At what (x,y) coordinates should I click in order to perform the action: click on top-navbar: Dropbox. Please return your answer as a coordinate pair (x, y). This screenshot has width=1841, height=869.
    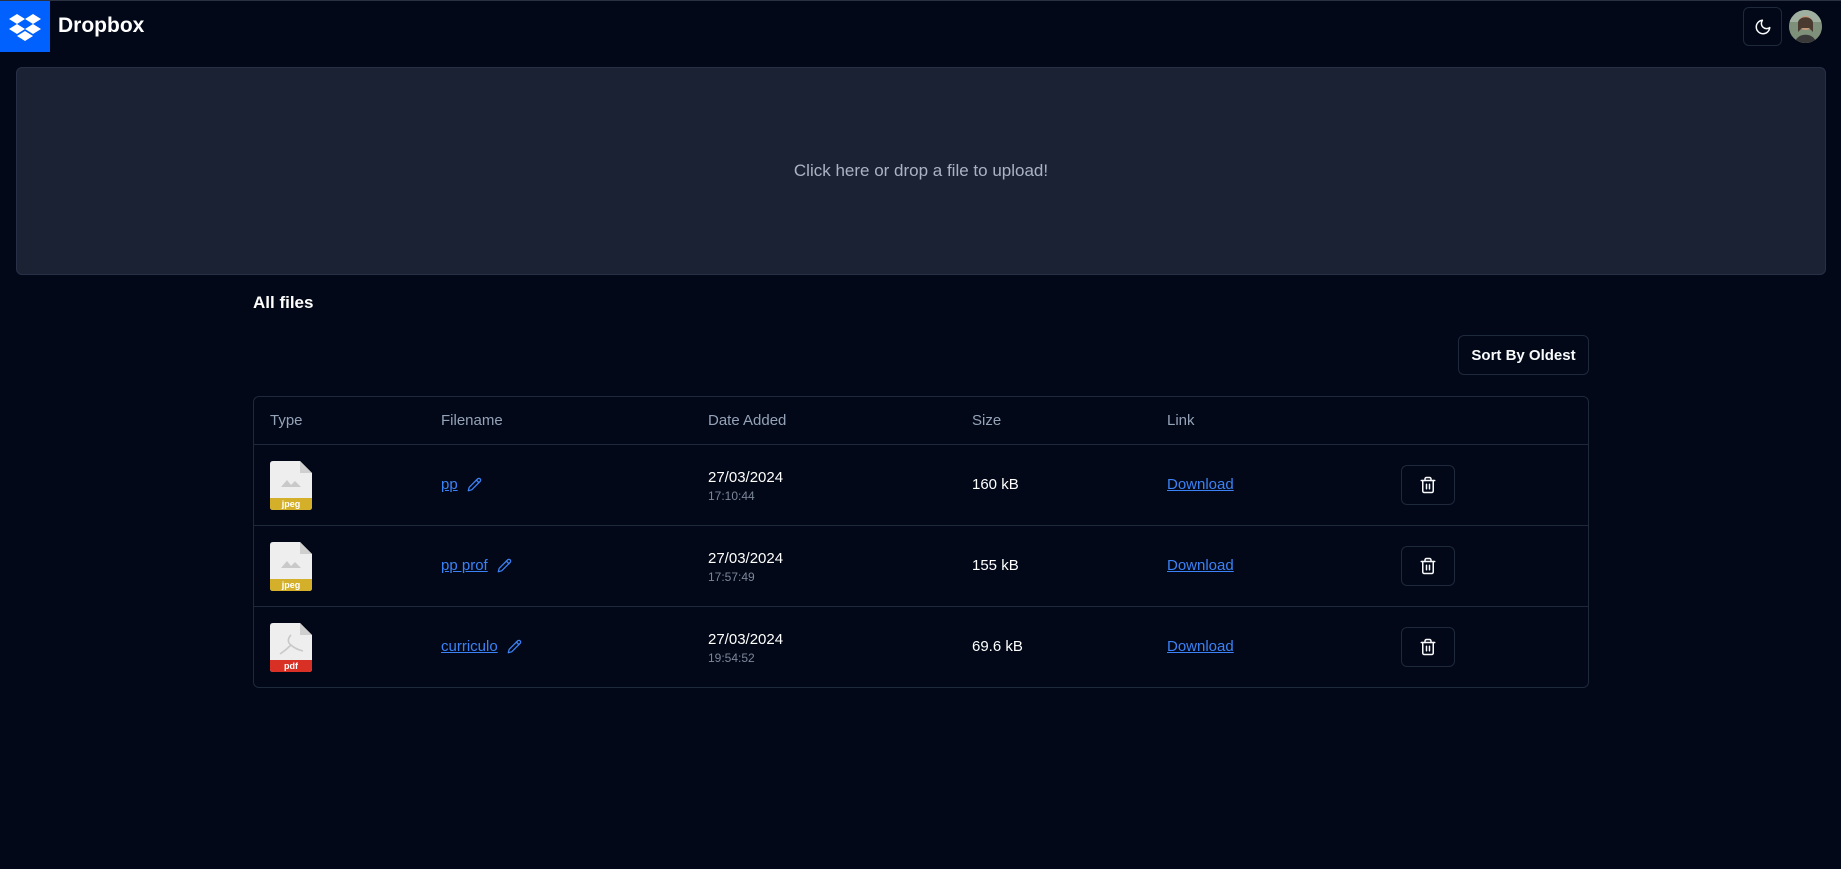
    Looking at the image, I should click on (920, 26).